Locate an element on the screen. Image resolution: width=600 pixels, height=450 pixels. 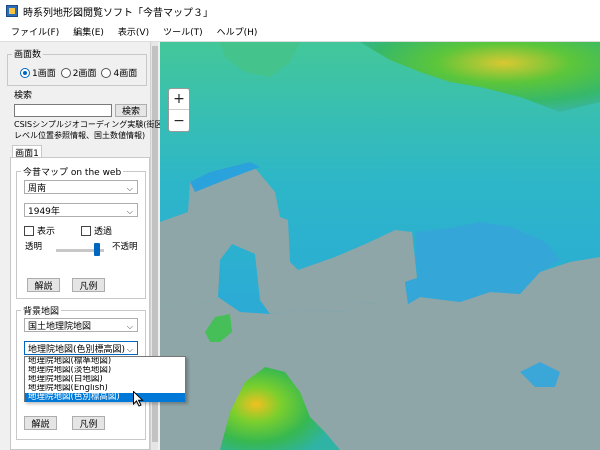
background-legend-button: 凡例 is located at coordinates (88, 423).